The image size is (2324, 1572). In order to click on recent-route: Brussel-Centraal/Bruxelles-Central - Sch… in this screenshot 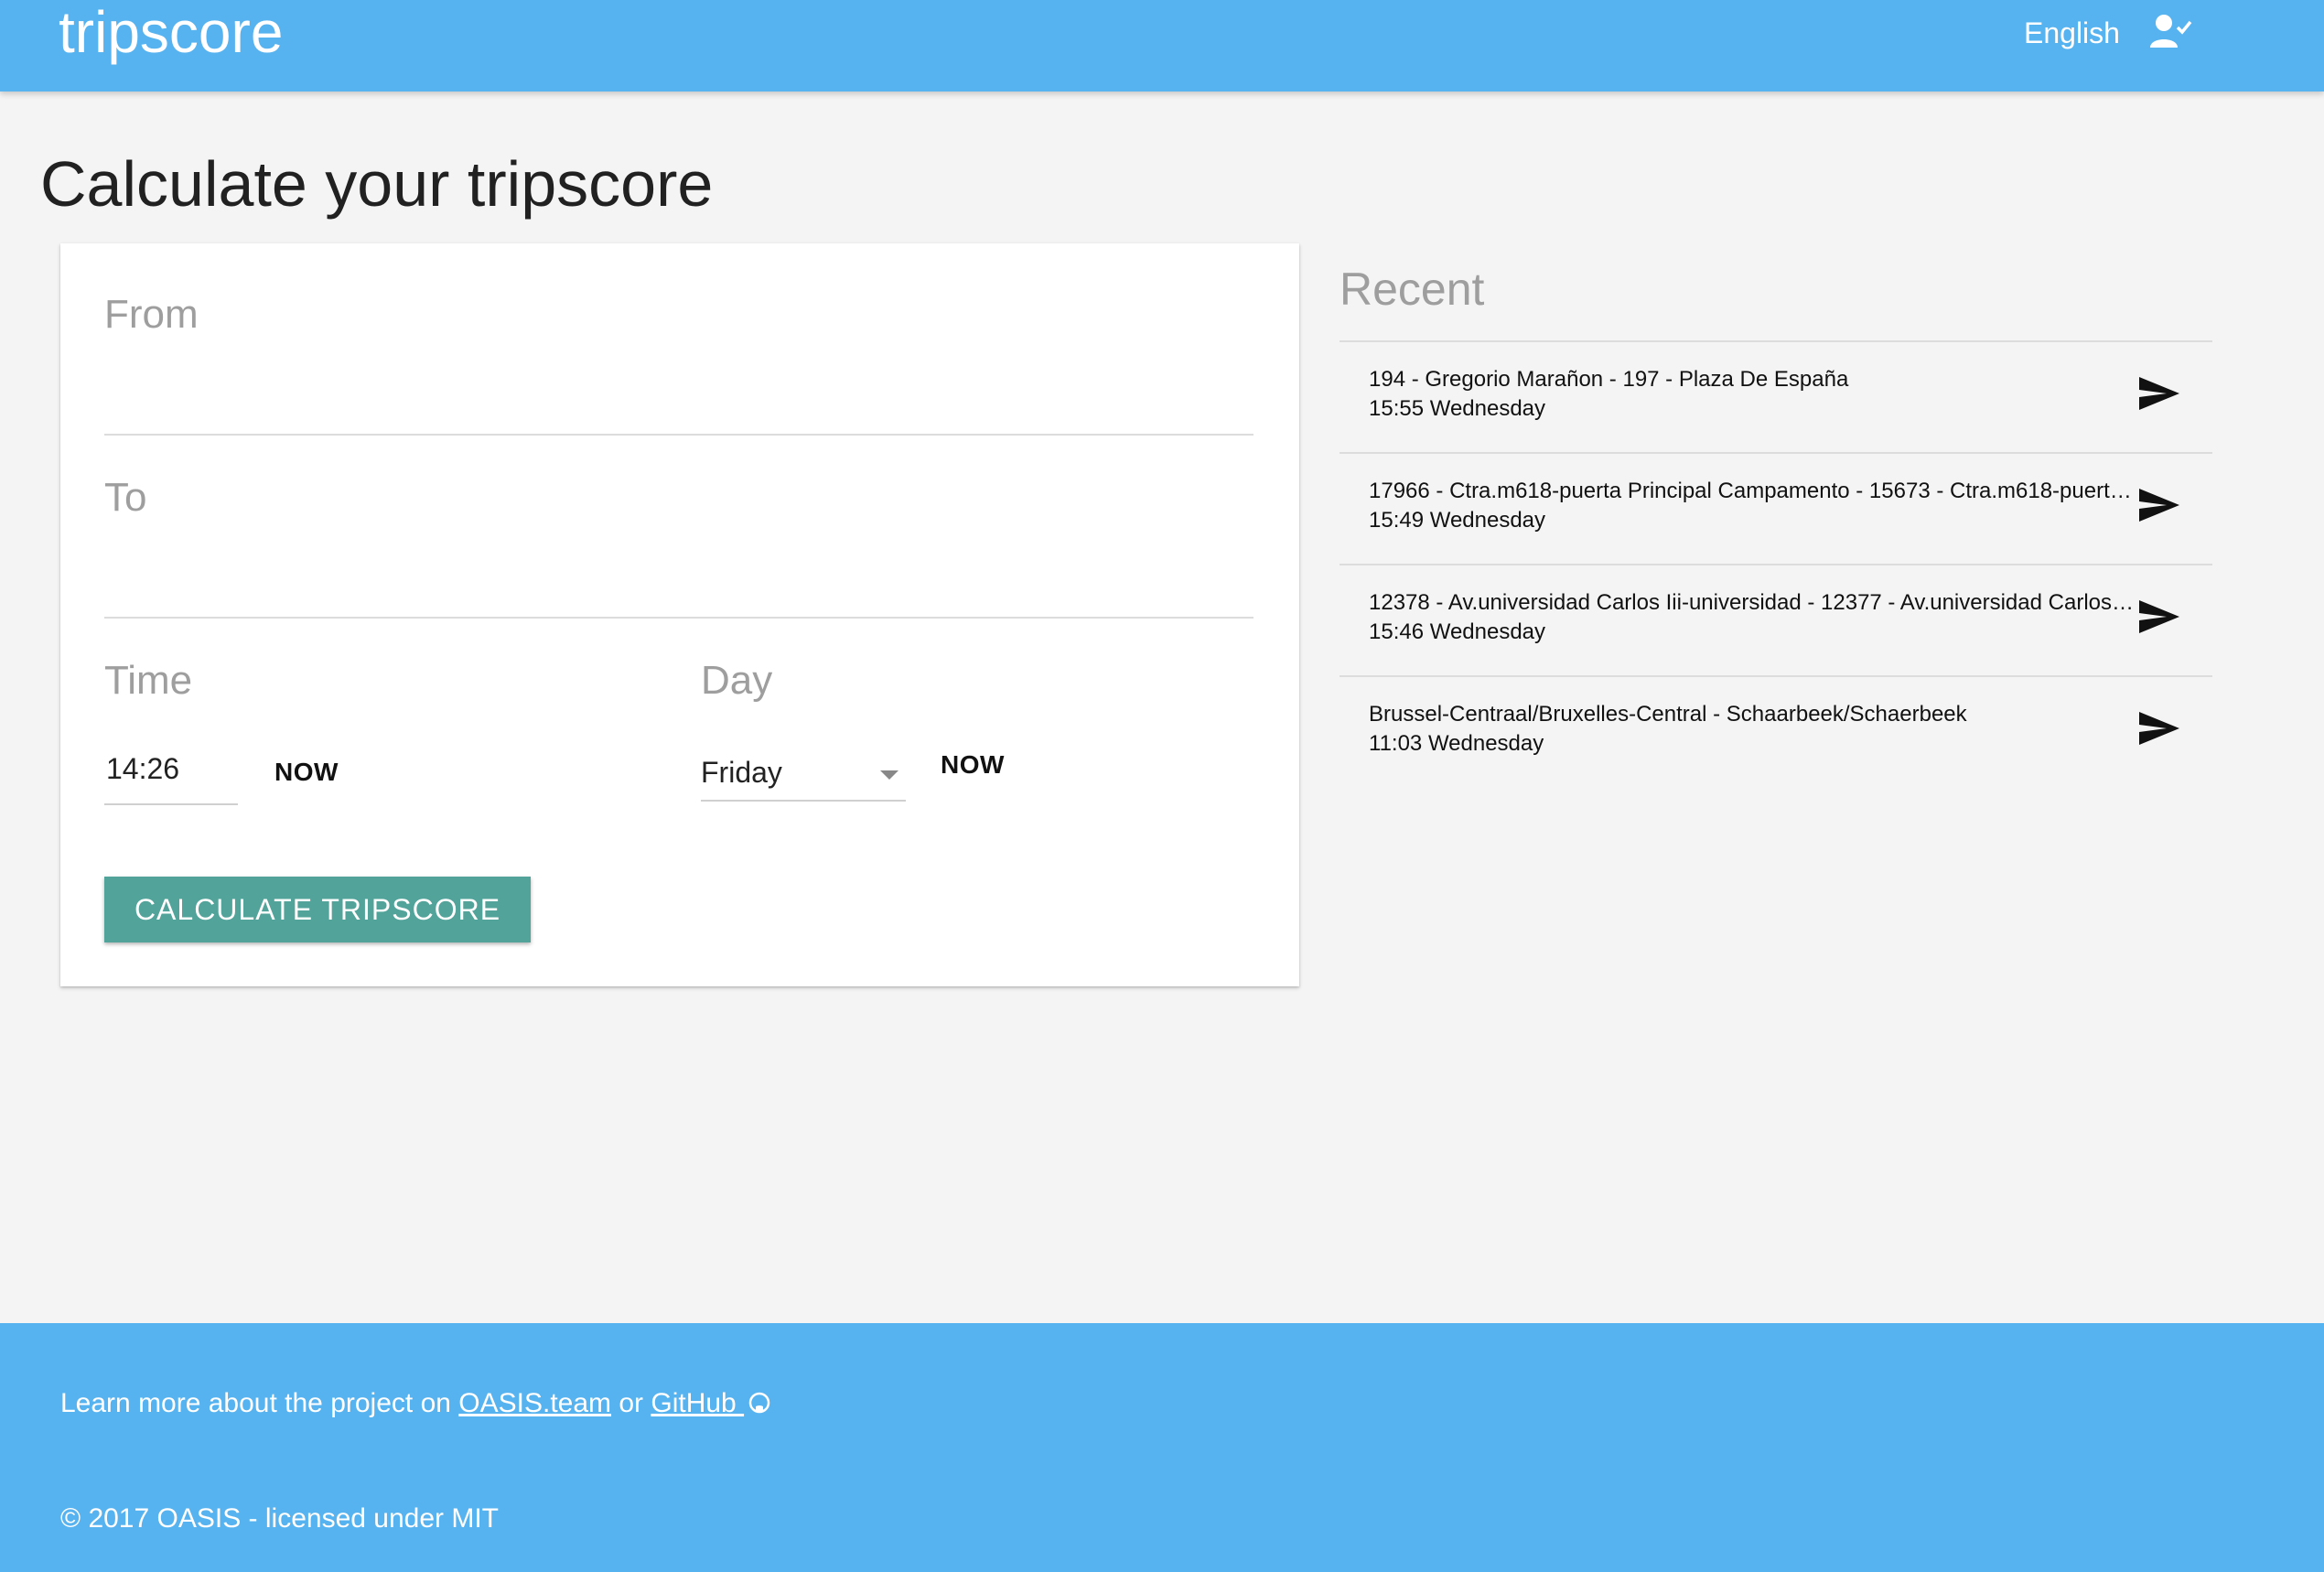, I will do `click(1668, 714)`.